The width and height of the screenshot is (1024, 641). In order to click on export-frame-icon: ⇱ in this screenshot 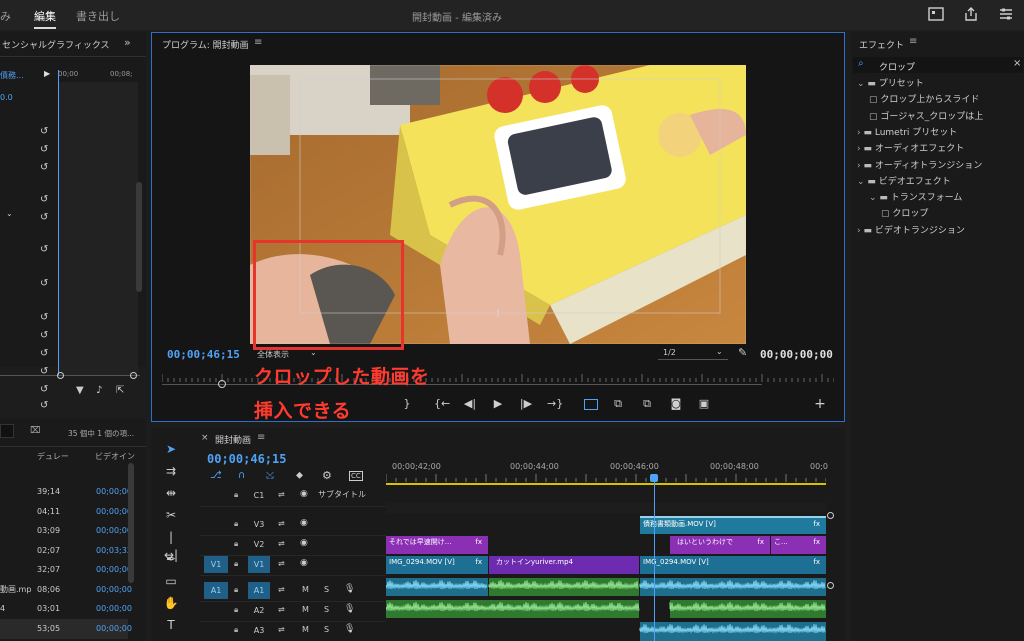, I will do `click(120, 390)`.